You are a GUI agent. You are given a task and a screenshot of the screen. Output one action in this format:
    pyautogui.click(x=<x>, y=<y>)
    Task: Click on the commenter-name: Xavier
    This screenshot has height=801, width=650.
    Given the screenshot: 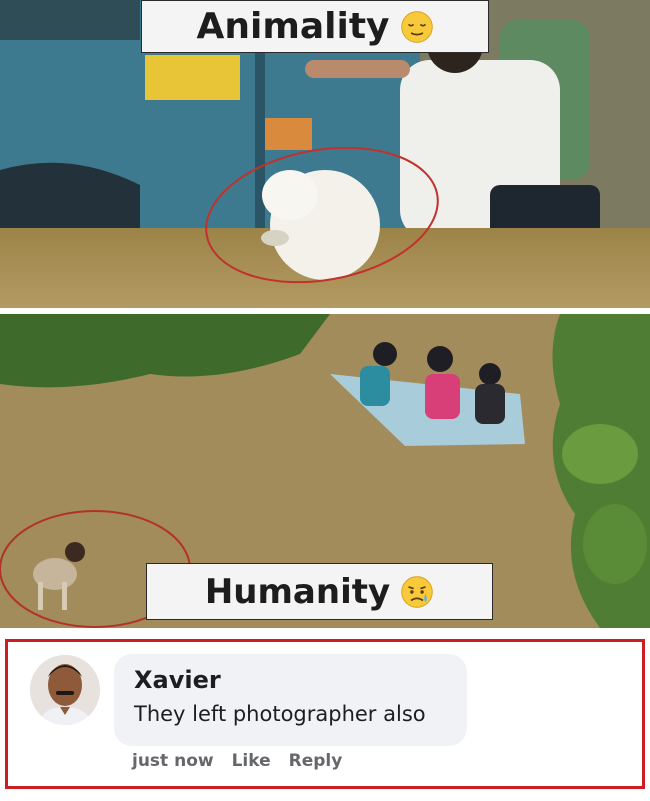 What is the action you would take?
    pyautogui.click(x=177, y=680)
    